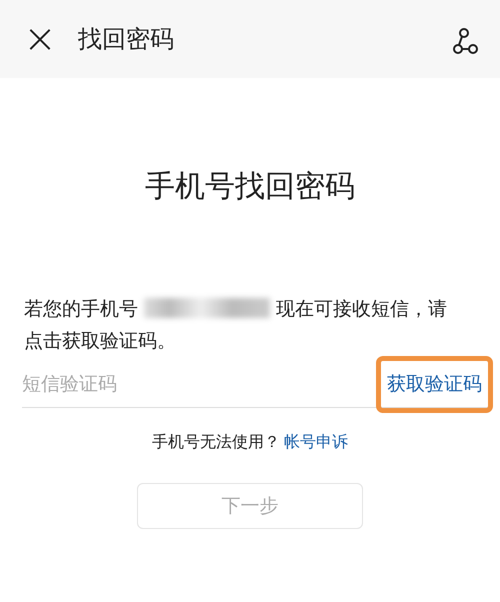 The height and width of the screenshot is (602, 500). I want to click on share-icon, so click(465, 41).